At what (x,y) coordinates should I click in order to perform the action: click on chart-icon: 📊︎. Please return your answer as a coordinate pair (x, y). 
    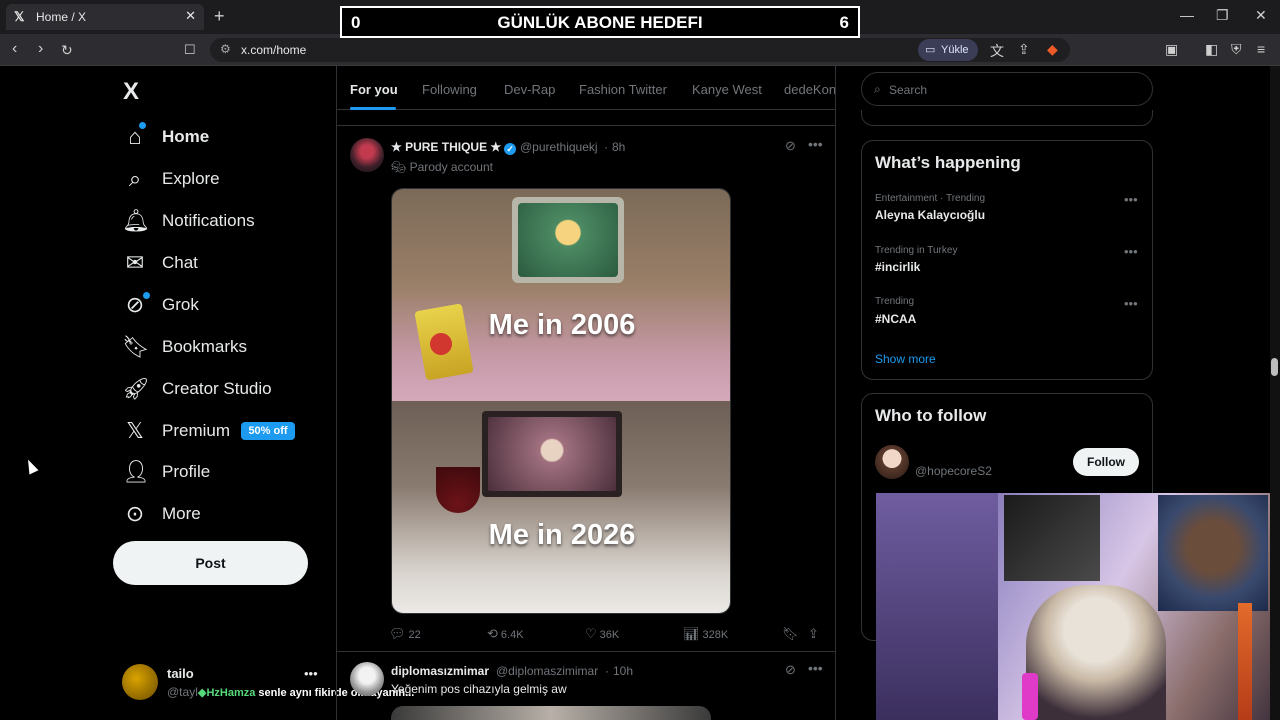
    Looking at the image, I should click on (691, 633).